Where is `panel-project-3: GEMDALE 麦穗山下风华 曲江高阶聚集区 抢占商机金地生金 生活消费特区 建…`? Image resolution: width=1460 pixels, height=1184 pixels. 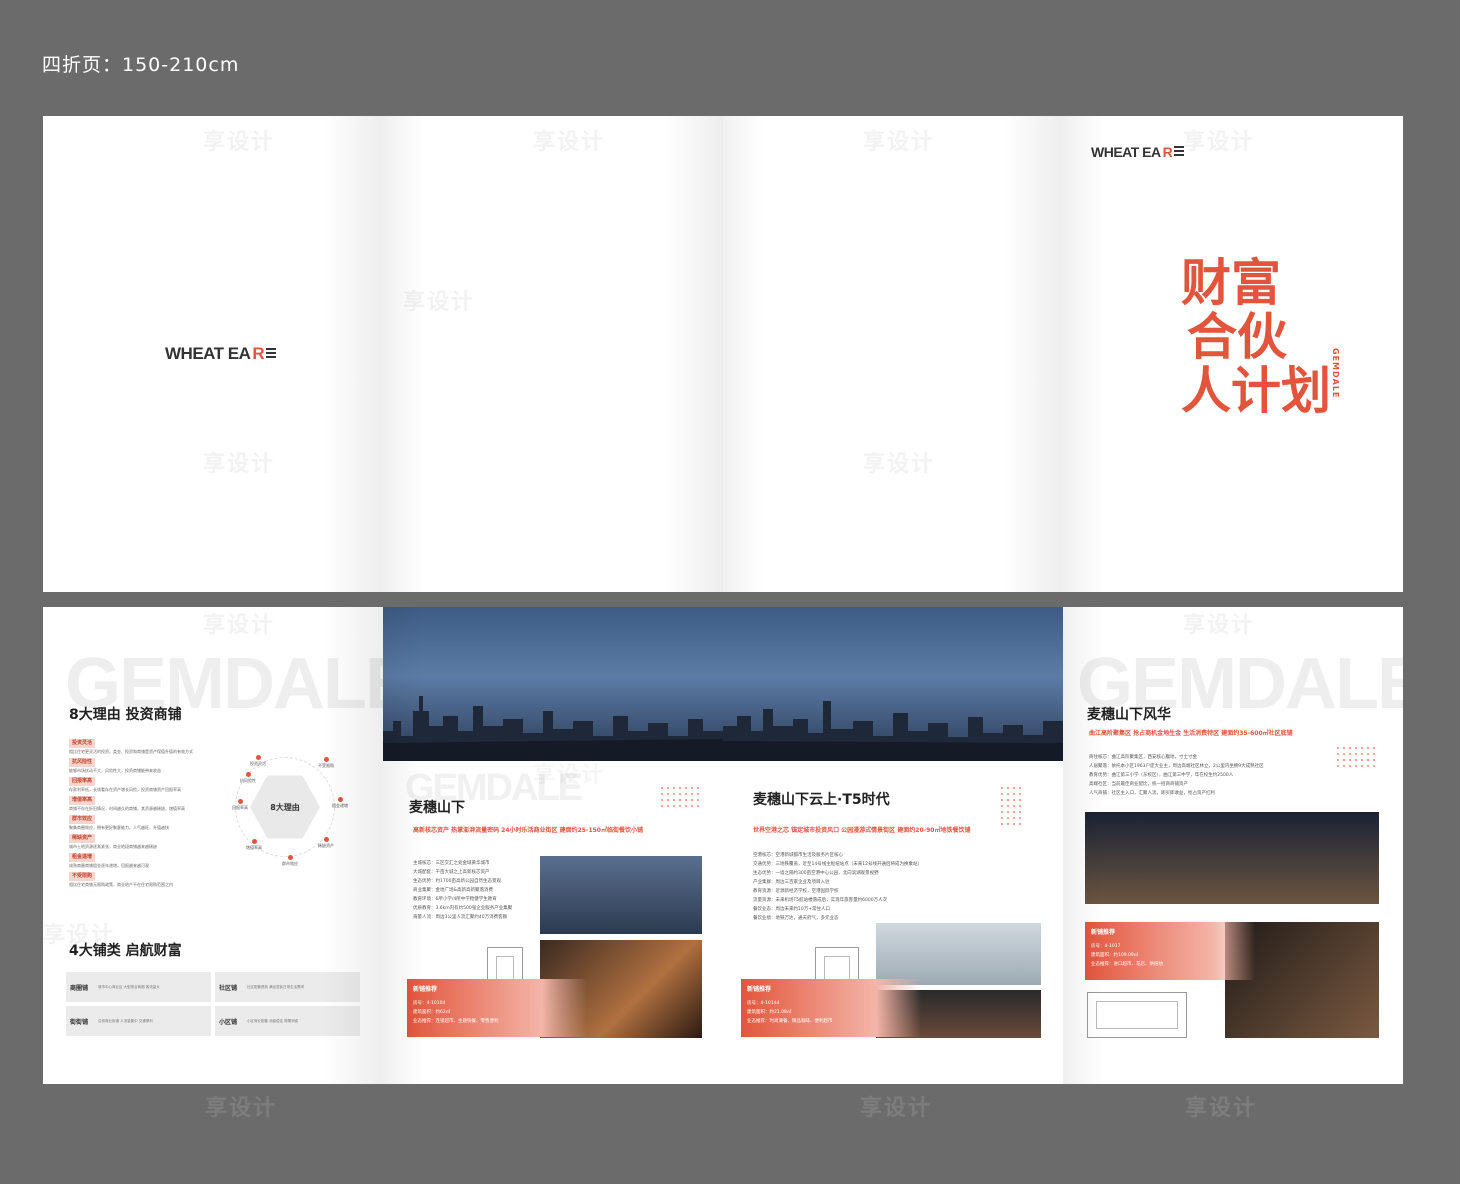
panel-project-3: GEMDALE 麦穗山下风华 曲江高阶聚集区 抢占商机金地生金 生活消费特区 建… is located at coordinates (1233, 845).